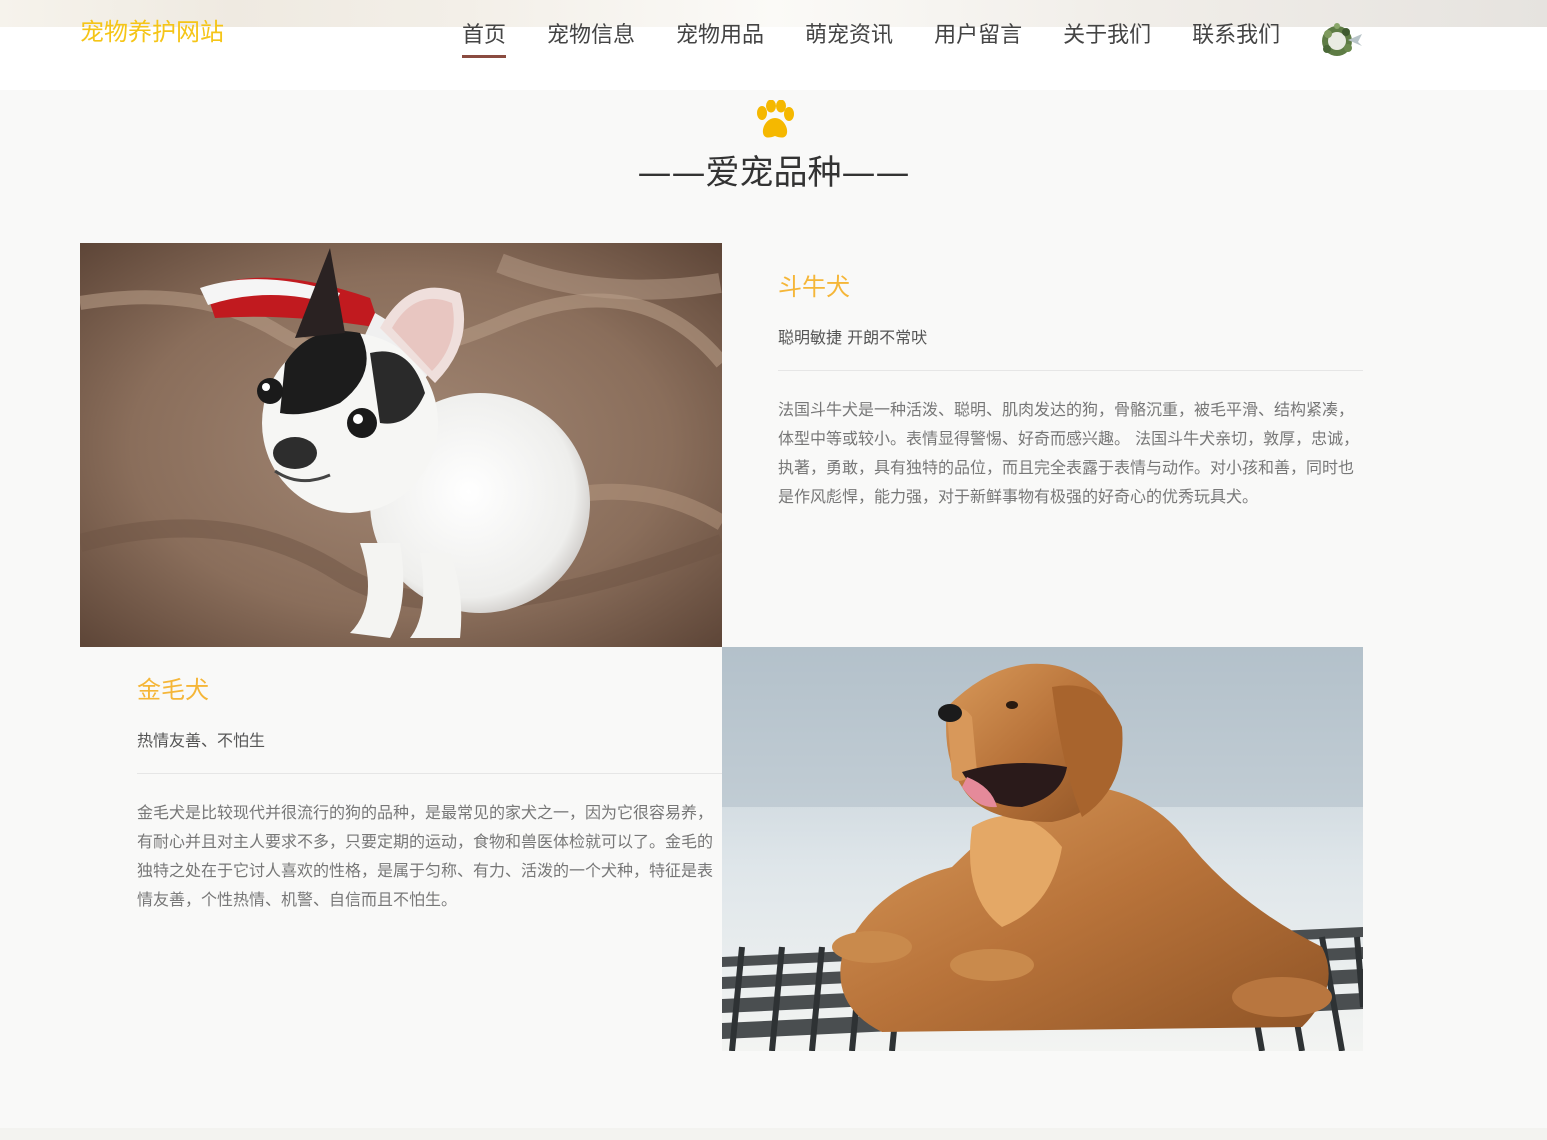 This screenshot has height=1140, width=1547. What do you see at coordinates (720, 39) in the screenshot?
I see `nav-item-pet-supplies: 宠物用品` at bounding box center [720, 39].